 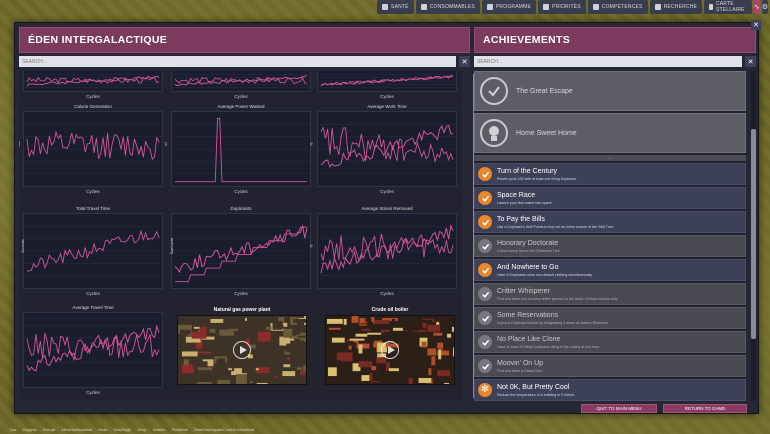 What do you see at coordinates (525, 202) in the screenshot?
I see `achievement-description: Launch your first rocket into space.` at bounding box center [525, 202].